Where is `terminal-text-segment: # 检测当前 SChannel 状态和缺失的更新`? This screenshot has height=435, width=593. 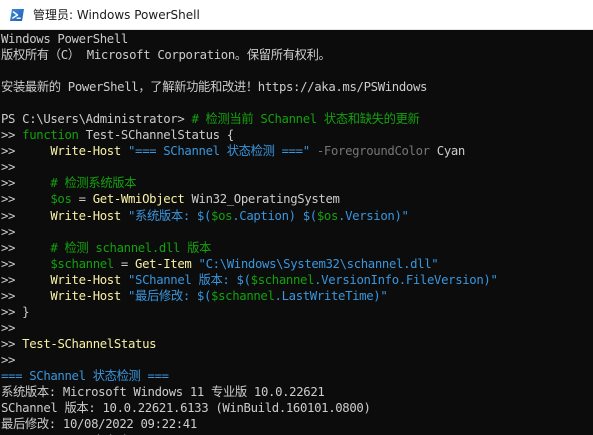
terminal-text-segment: # 检测当前 SChannel 状态和缺失的更新 is located at coordinates (305, 119).